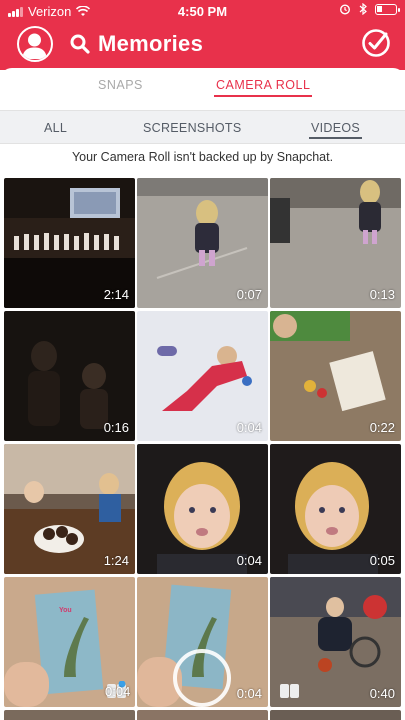  What do you see at coordinates (80, 44) in the screenshot?
I see `search-icon` at bounding box center [80, 44].